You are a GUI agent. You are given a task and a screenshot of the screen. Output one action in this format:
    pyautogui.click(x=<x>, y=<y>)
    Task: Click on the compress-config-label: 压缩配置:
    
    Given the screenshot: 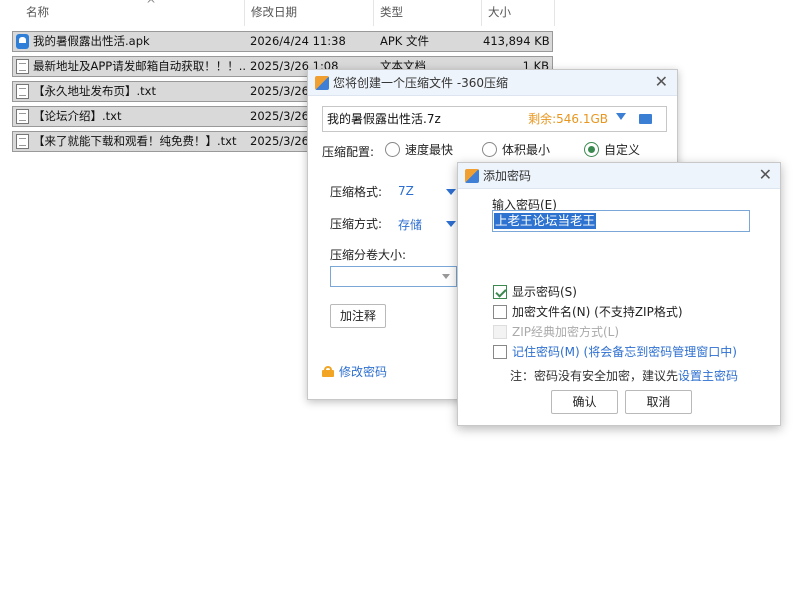 What is the action you would take?
    pyautogui.click(x=348, y=152)
    